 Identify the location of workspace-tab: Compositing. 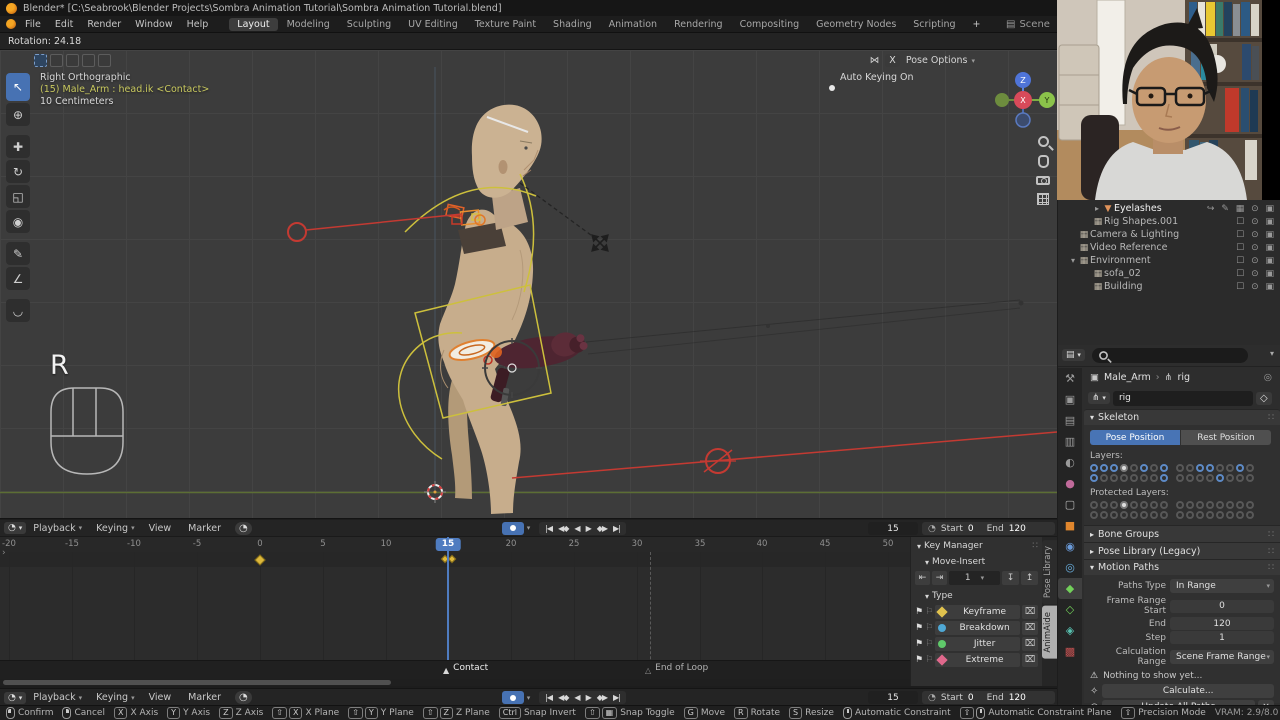
(770, 24).